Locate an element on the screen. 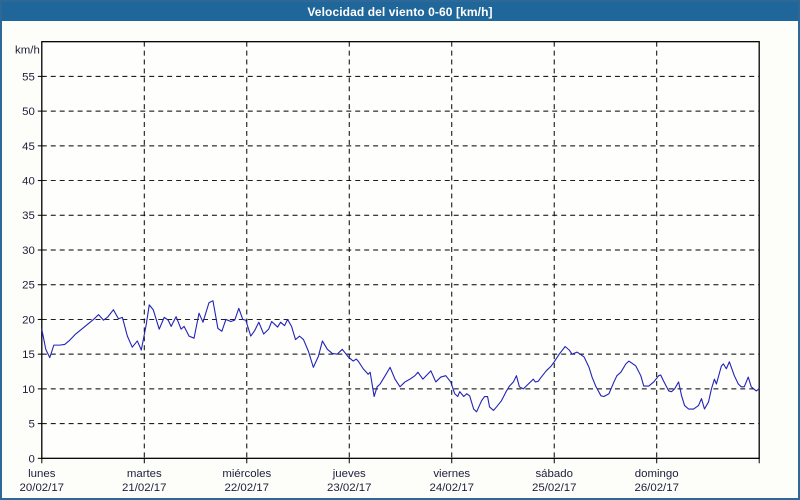 This screenshot has width=800, height=500. y-tick-label: 40 is located at coordinates (28, 182).